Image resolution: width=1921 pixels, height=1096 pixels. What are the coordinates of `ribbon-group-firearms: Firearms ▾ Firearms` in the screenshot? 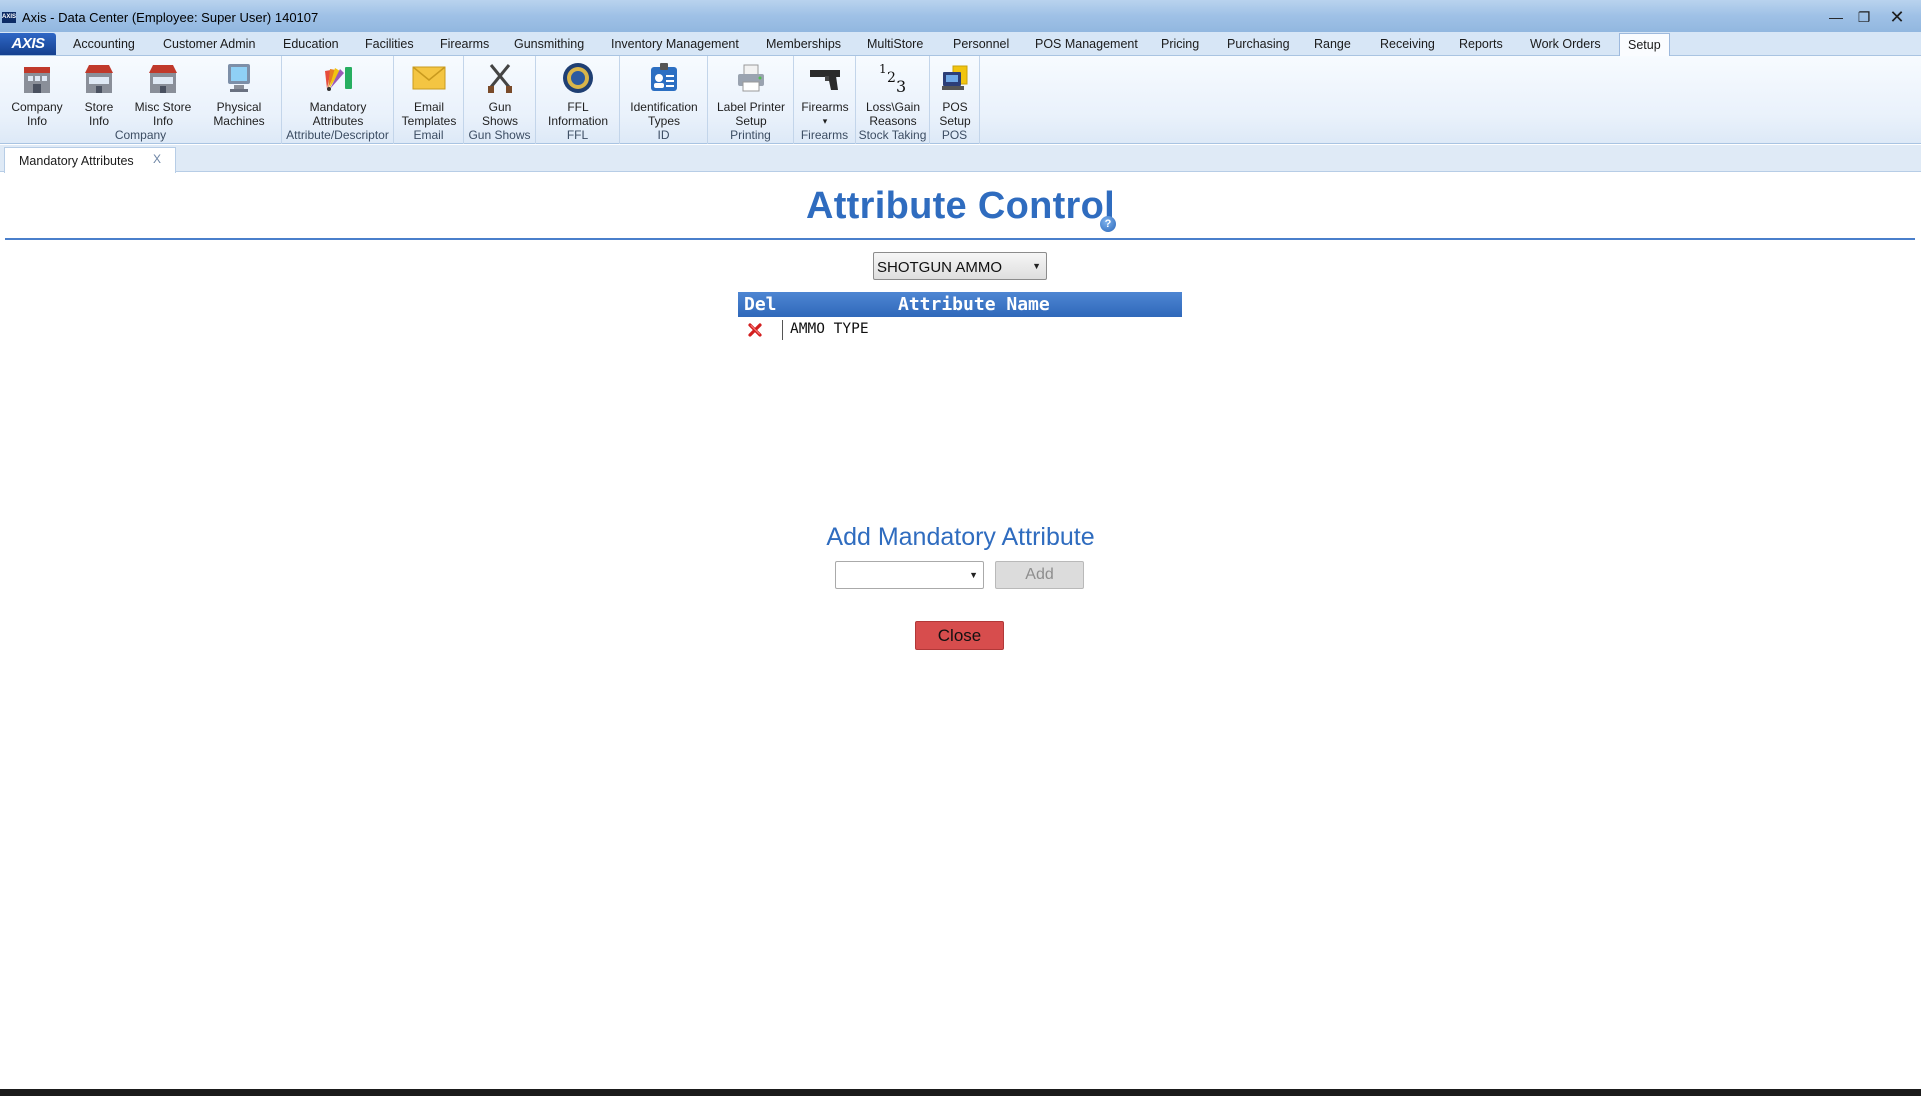 It's located at (825, 100).